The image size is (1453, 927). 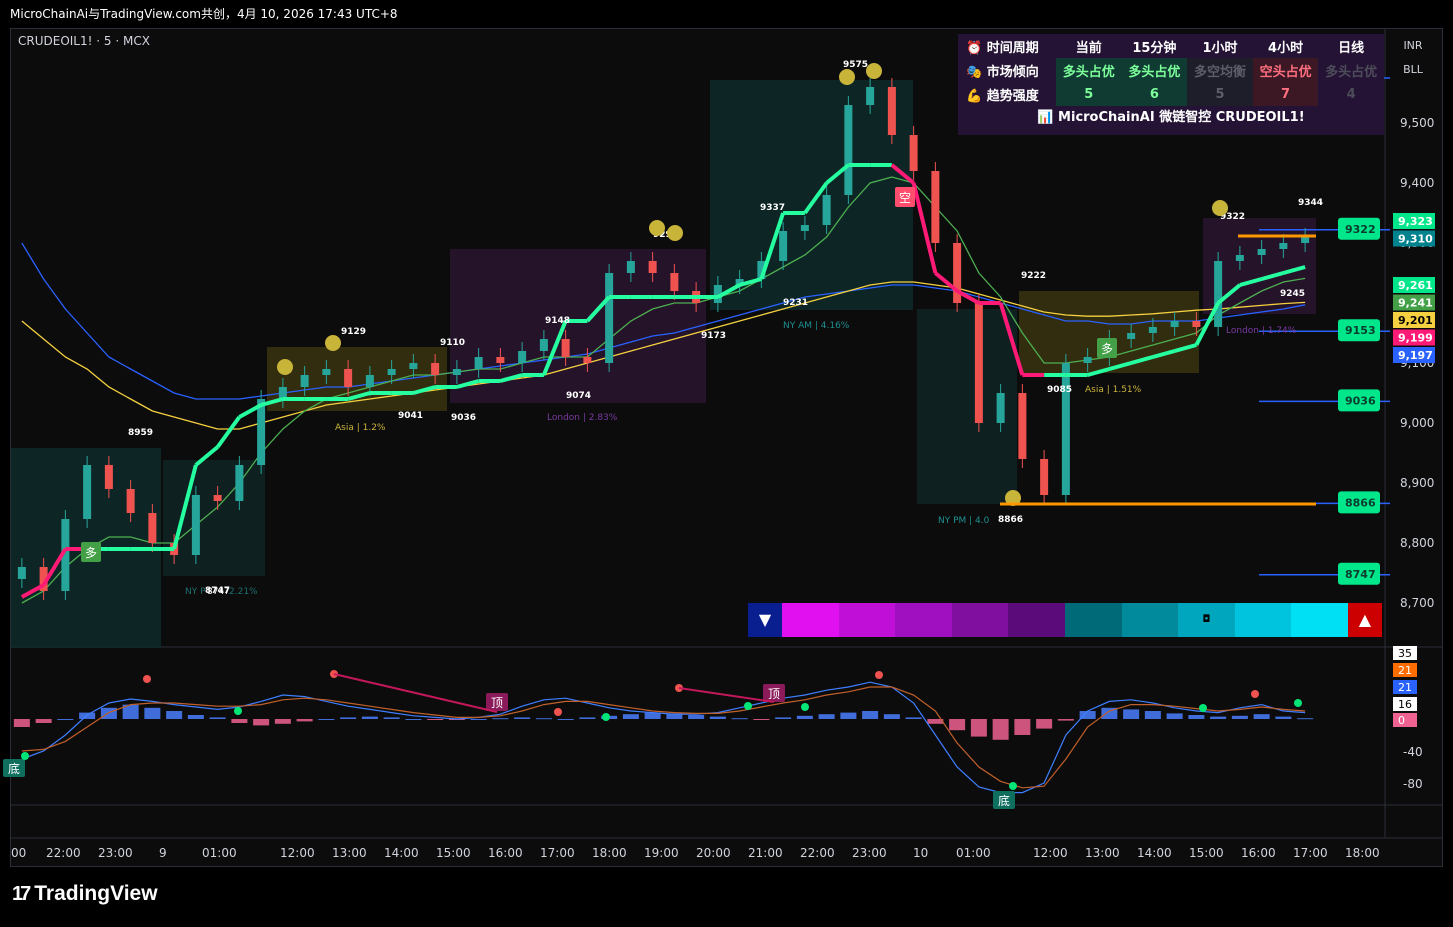 What do you see at coordinates (973, 853) in the screenshot?
I see `time-axis-tick: 01:00` at bounding box center [973, 853].